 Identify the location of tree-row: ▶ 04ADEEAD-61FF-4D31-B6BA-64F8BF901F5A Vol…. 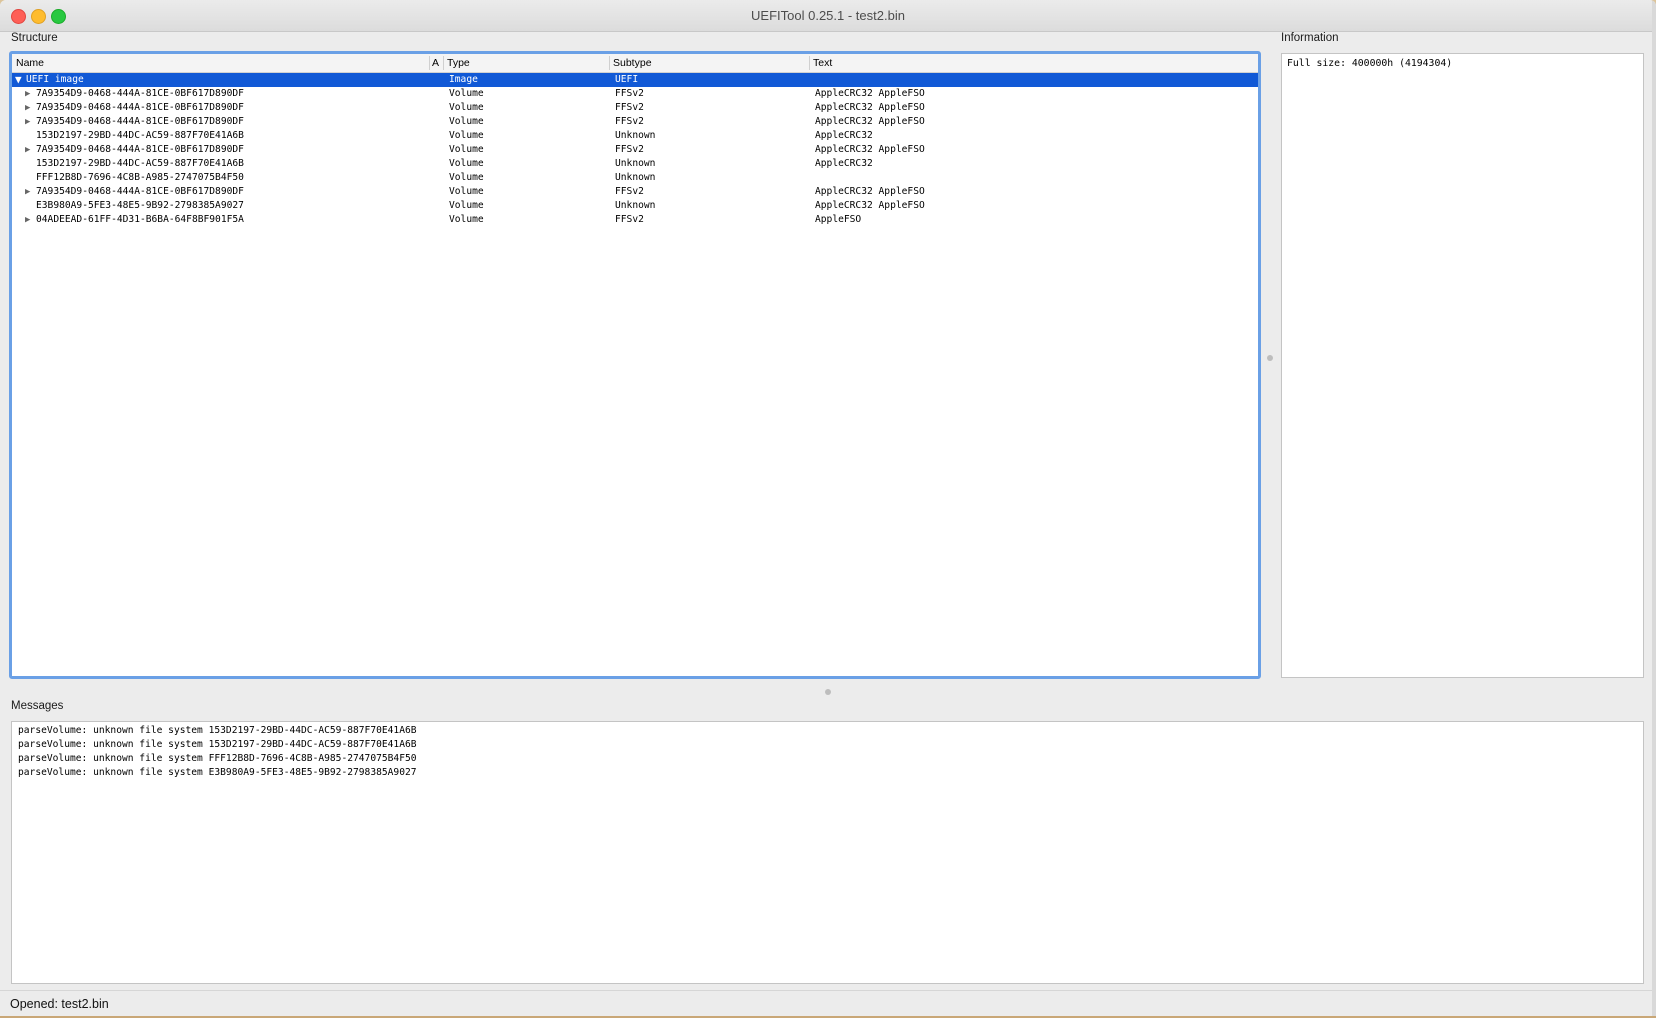
(635, 220).